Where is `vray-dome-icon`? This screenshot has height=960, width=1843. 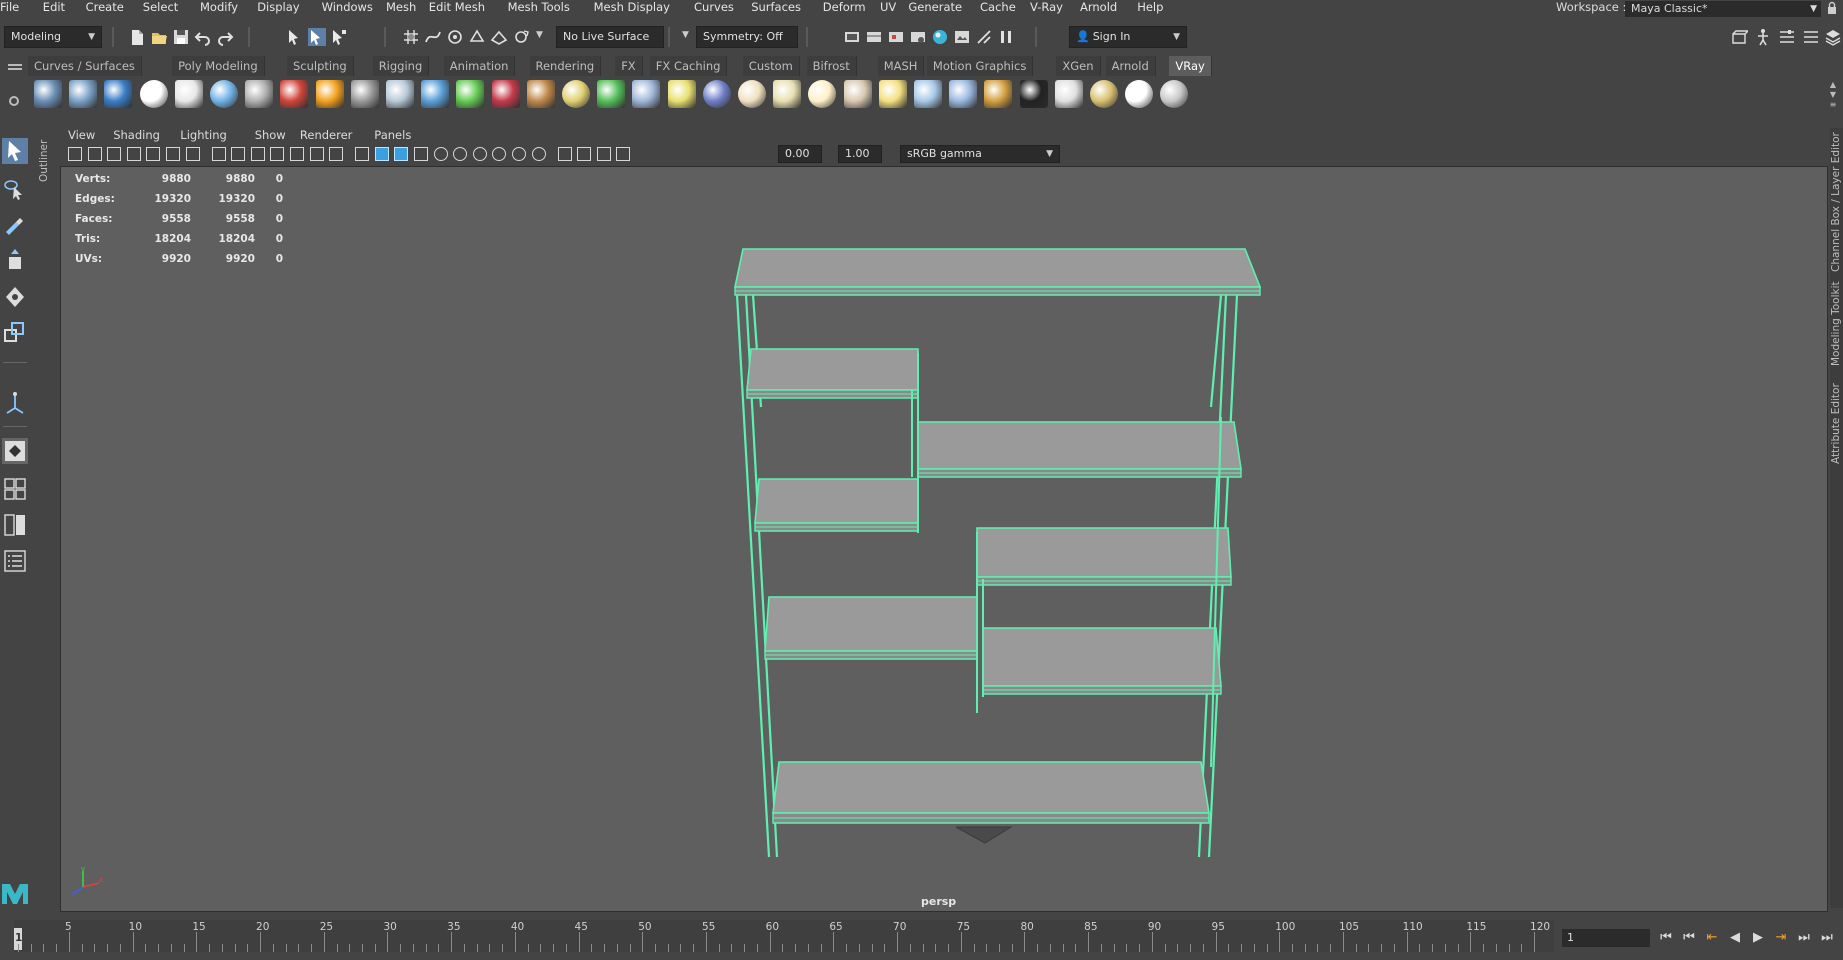 vray-dome-icon is located at coordinates (576, 94).